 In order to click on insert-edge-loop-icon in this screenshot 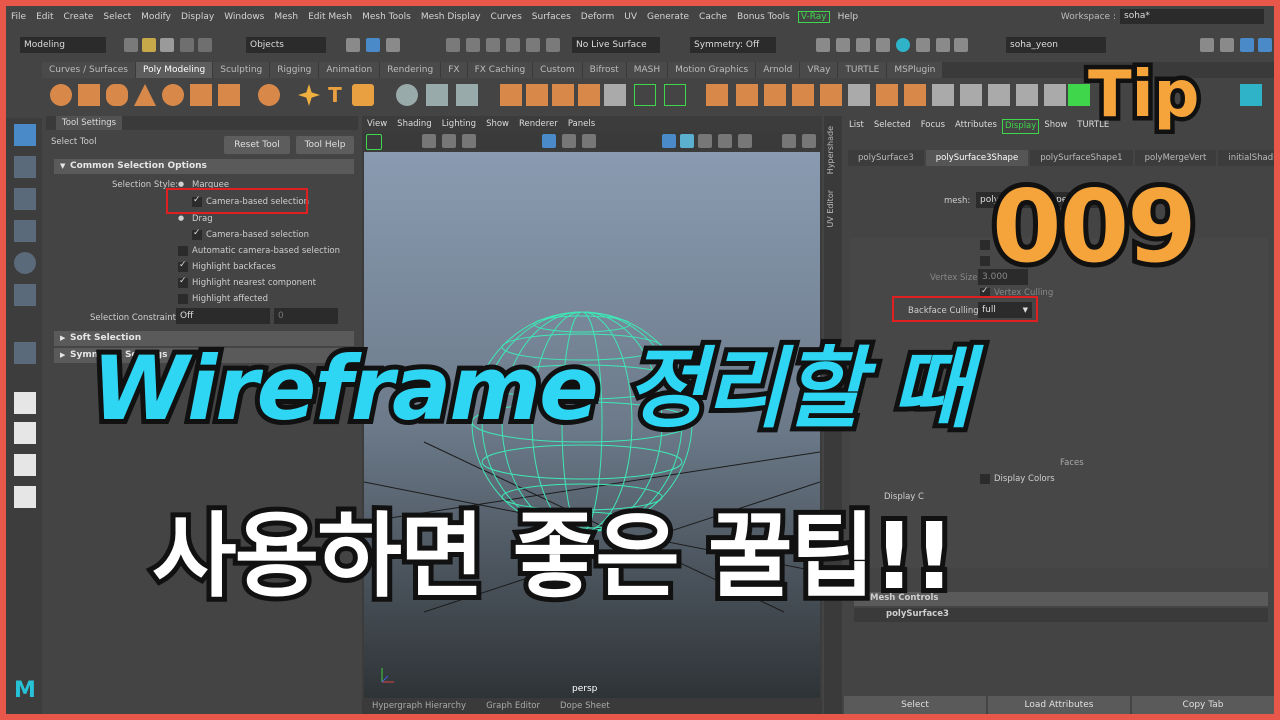, I will do `click(831, 95)`.